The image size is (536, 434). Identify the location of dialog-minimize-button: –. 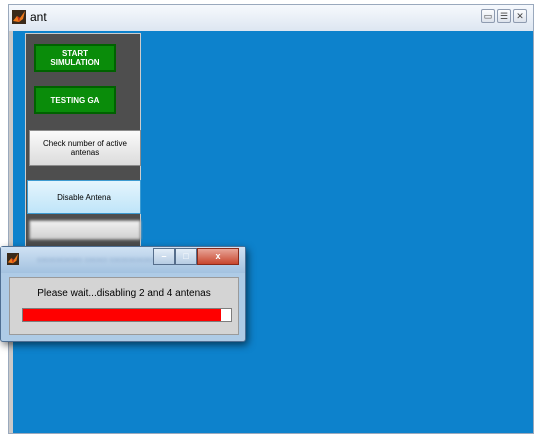
(164, 256).